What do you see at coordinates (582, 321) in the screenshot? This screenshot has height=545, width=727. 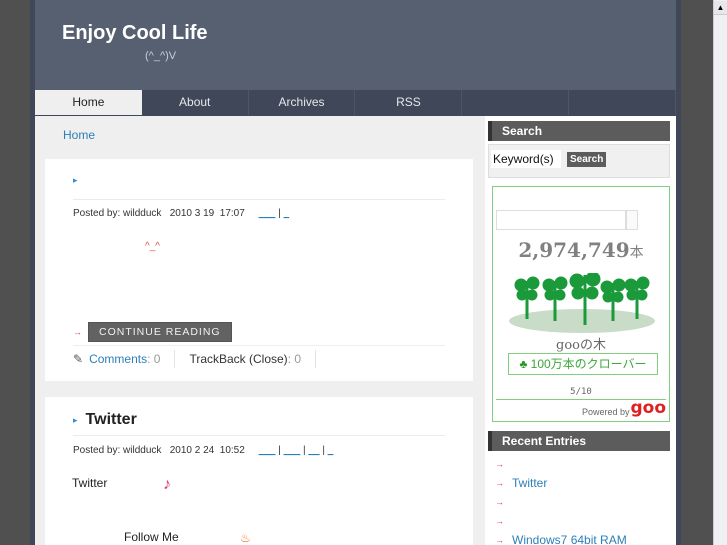 I see `ground-ellipse` at bounding box center [582, 321].